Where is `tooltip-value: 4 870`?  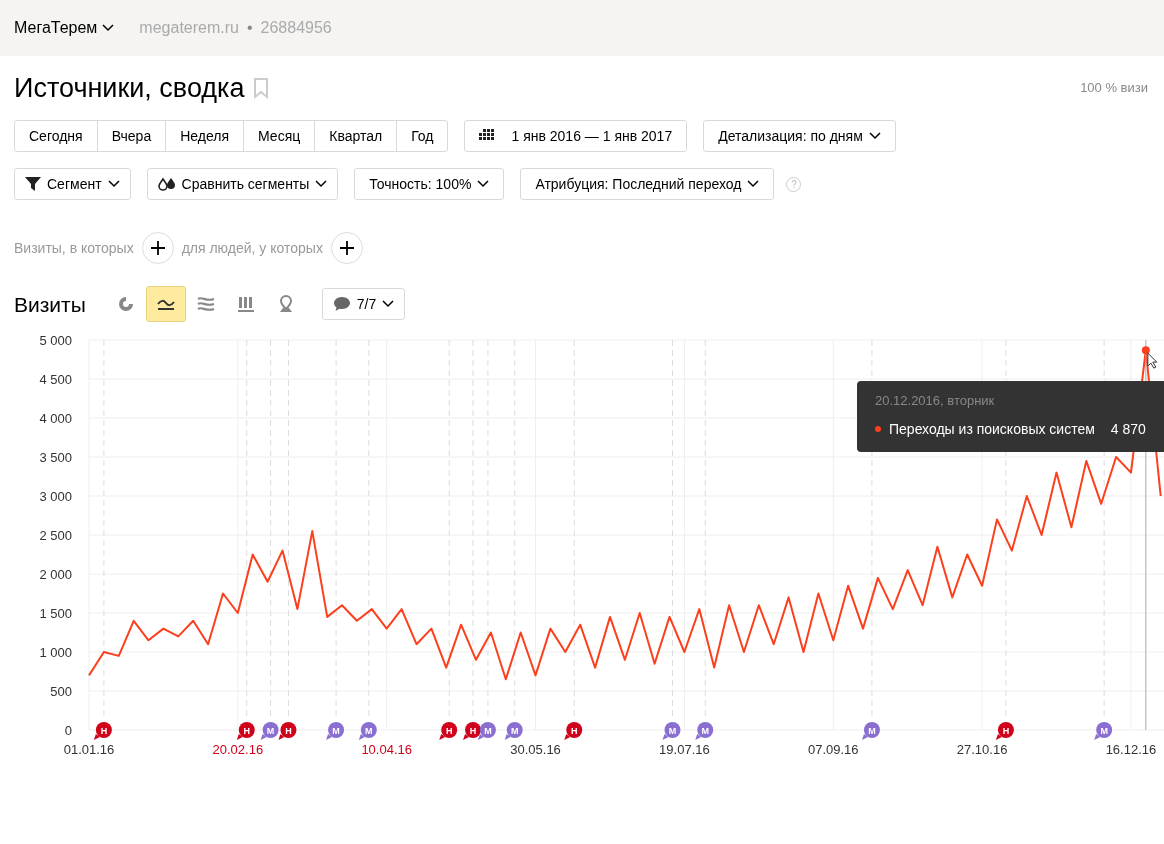
tooltip-value: 4 870 is located at coordinates (1128, 429).